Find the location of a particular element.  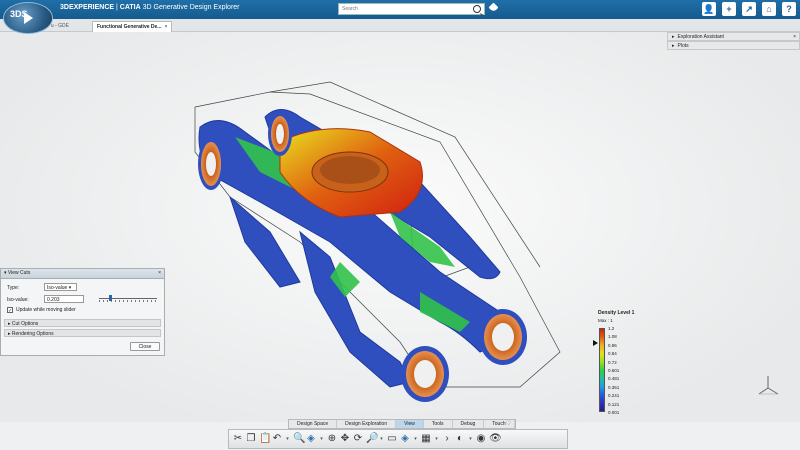

type-select: Iso-value ▾ is located at coordinates (60, 287).